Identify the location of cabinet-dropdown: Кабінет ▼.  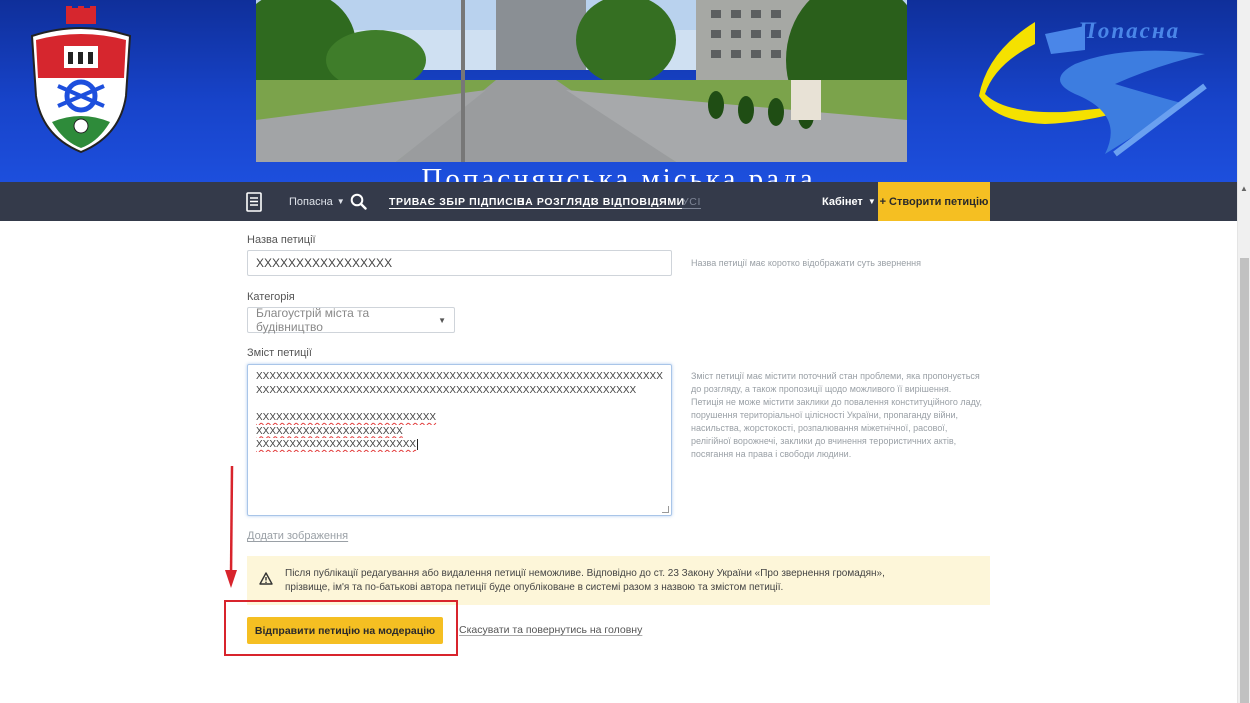
(849, 201).